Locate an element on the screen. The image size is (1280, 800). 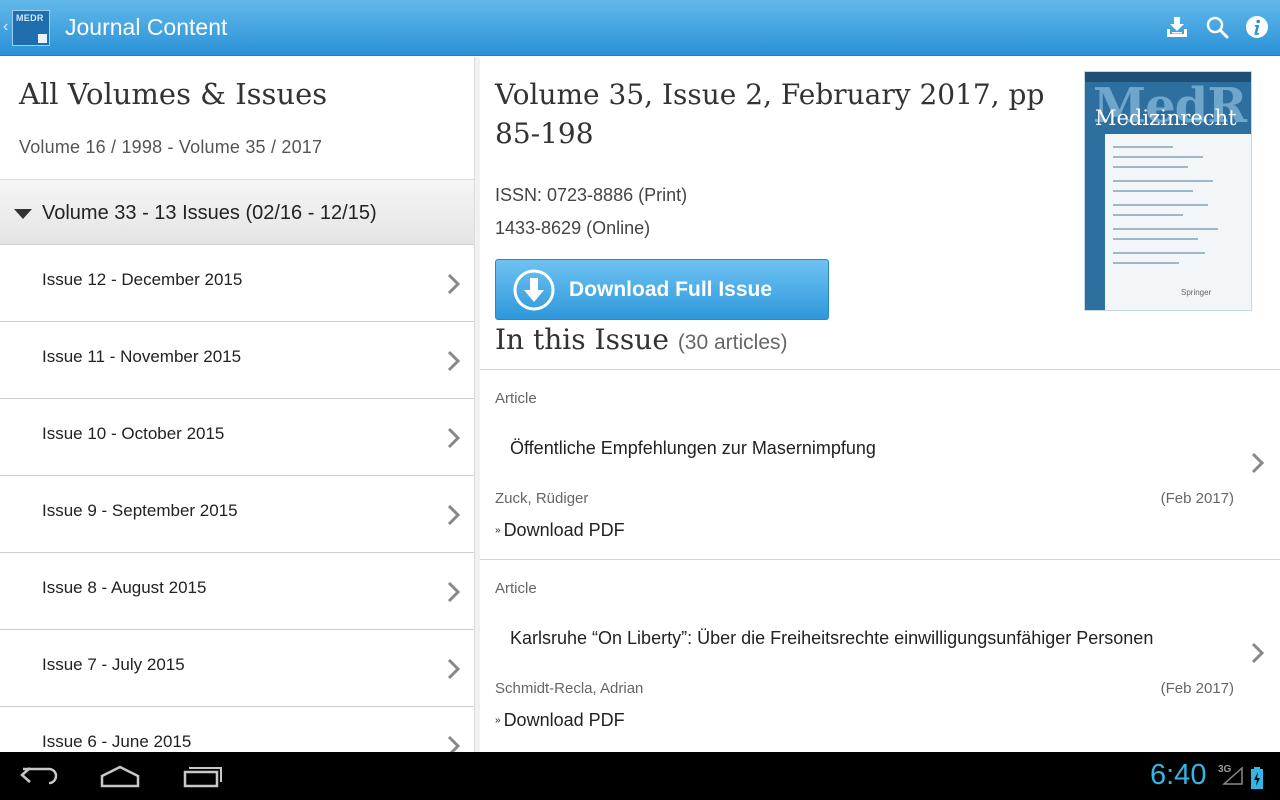
issue-row: Issue 7 - July 2015 is located at coordinates (237, 668).